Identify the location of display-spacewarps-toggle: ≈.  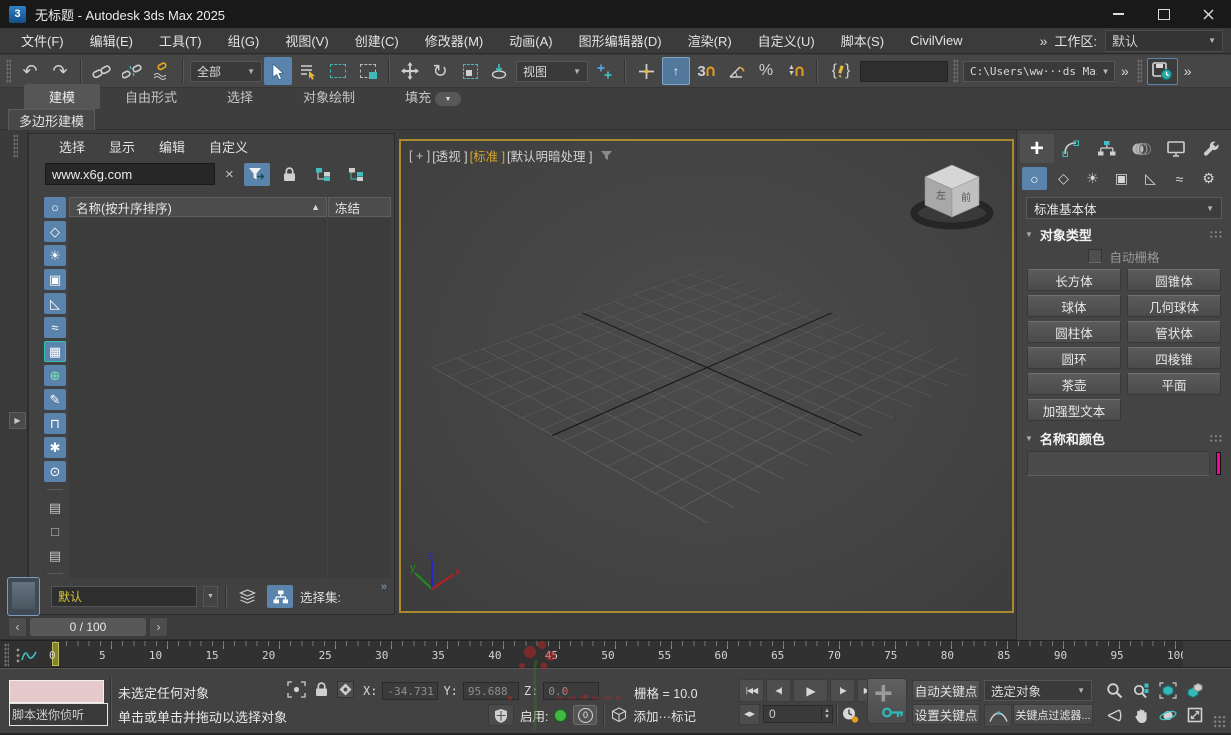
(55, 327).